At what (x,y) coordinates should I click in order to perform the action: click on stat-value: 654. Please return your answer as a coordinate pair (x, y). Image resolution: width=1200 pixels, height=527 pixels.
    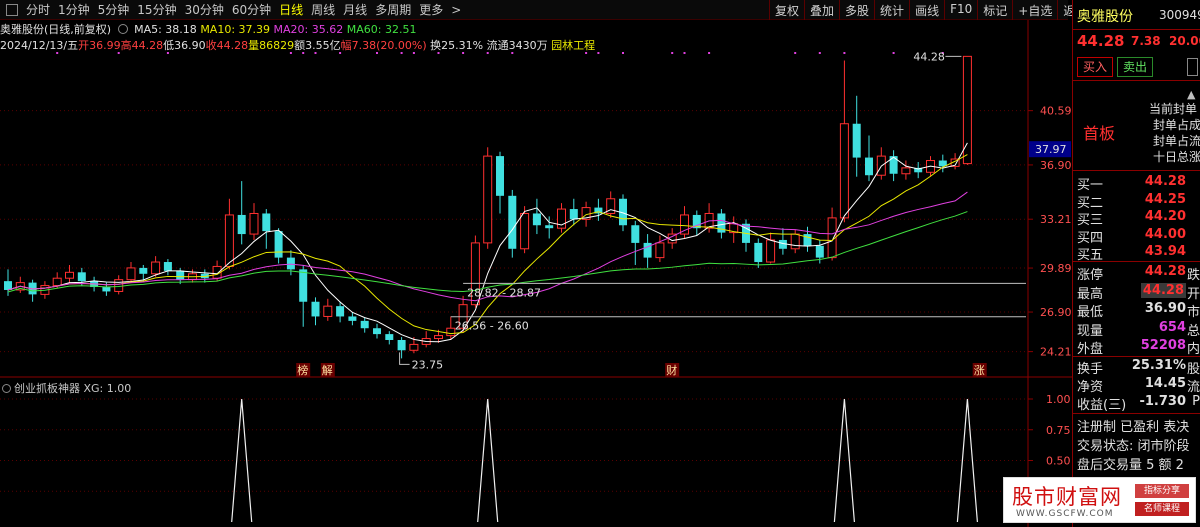
    Looking at the image, I should click on (1172, 327).